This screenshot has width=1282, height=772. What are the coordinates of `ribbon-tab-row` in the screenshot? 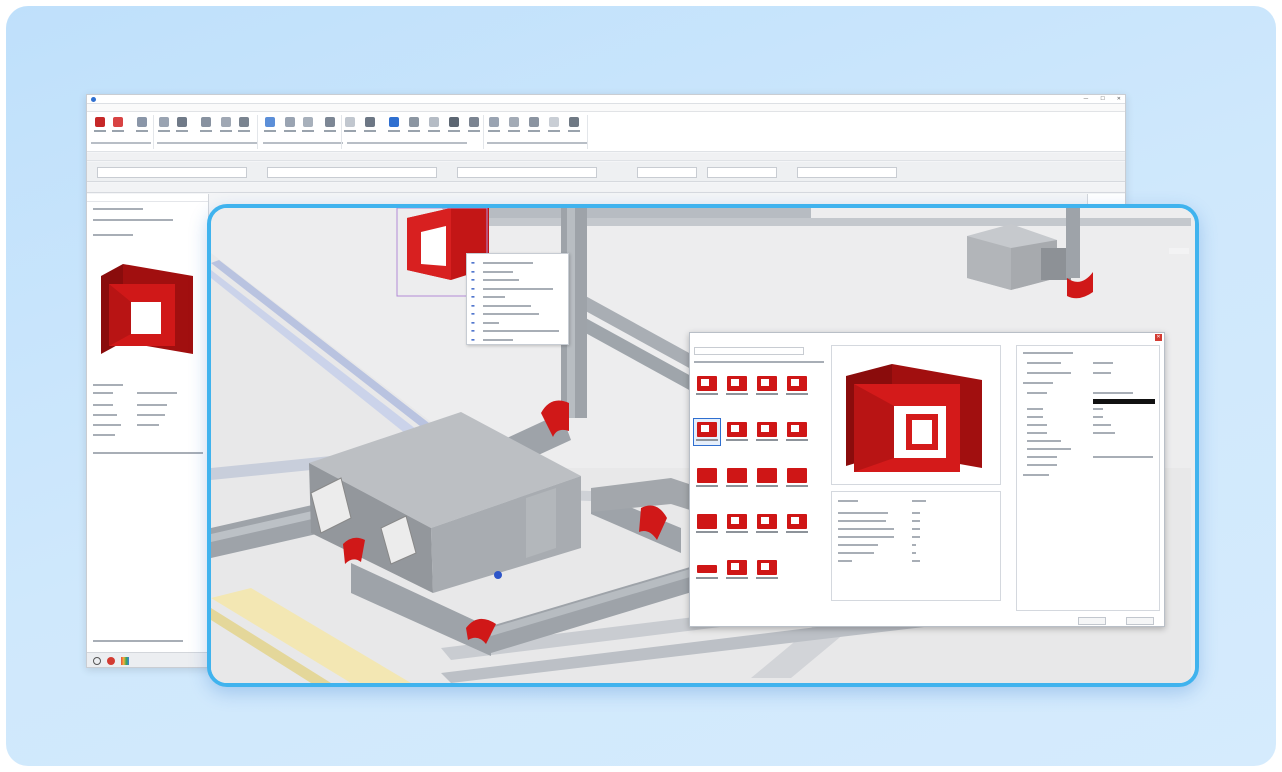 It's located at (606, 108).